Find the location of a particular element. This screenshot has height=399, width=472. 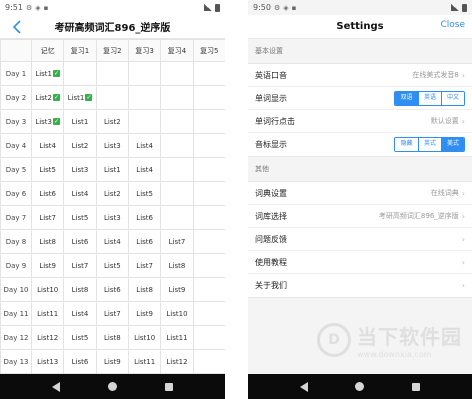

table-row: Day 12 List12 List5 List8 List10 List11 is located at coordinates (112, 337).